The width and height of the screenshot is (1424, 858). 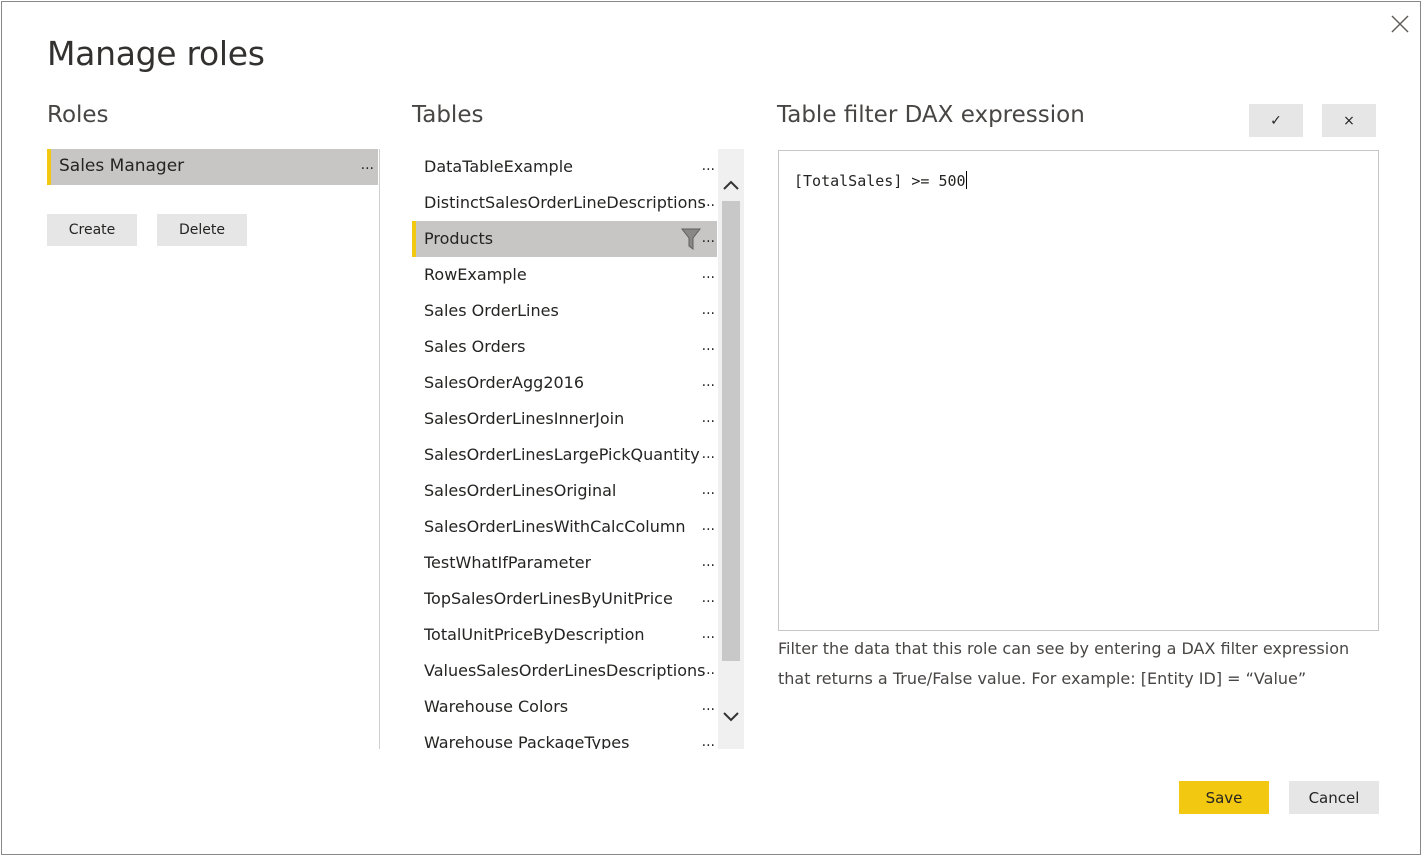 I want to click on role-item-label: Sales Manager, so click(x=122, y=166).